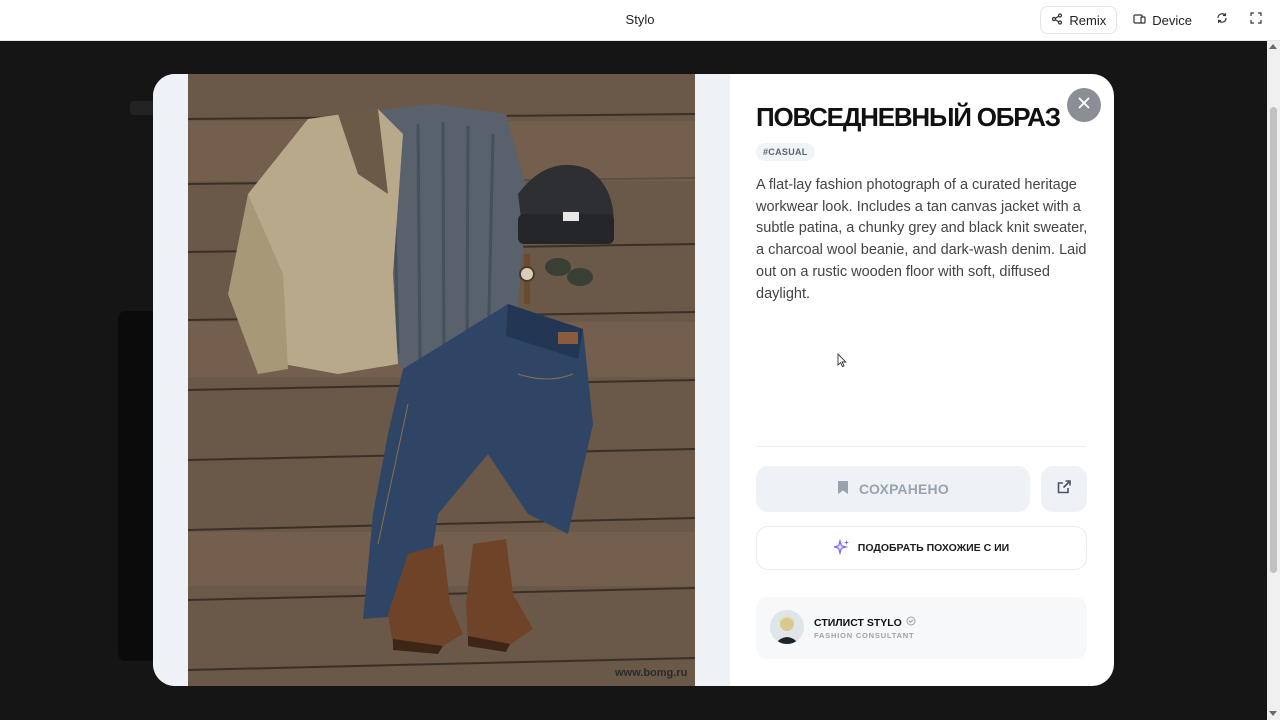 This screenshot has height=720, width=1280. I want to click on saved-label: СОХРАНЕНО, so click(904, 489).